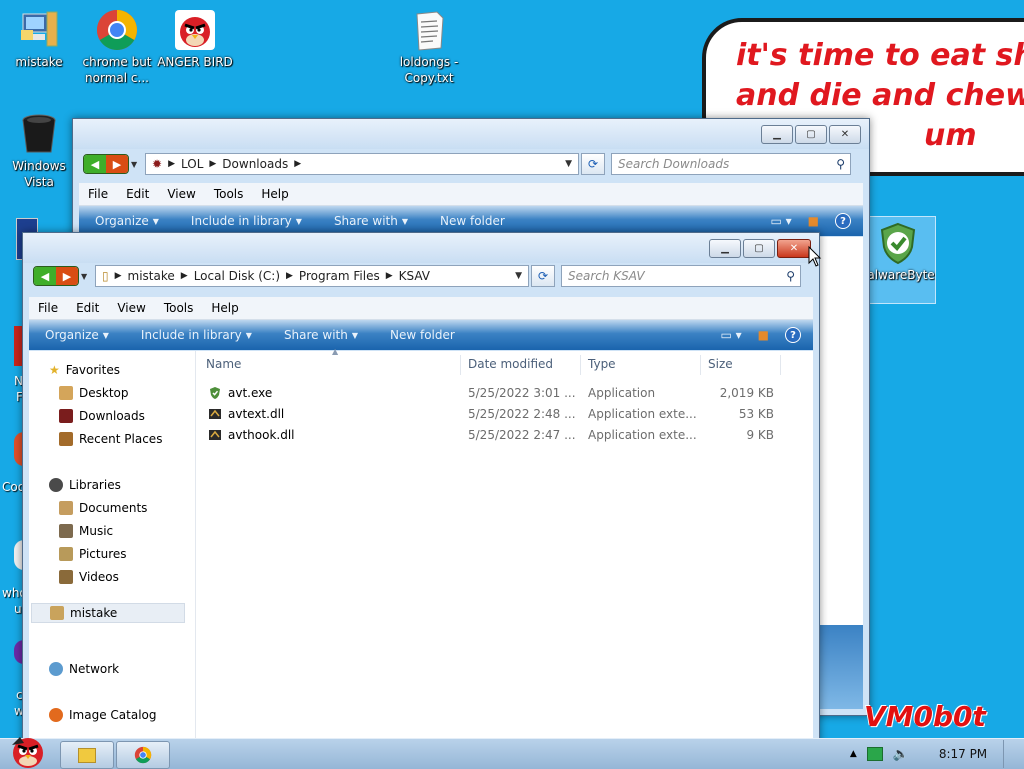  What do you see at coordinates (898, 260) in the screenshot?
I see `desktop-icon-malwarebytes: MalwareBytes` at bounding box center [898, 260].